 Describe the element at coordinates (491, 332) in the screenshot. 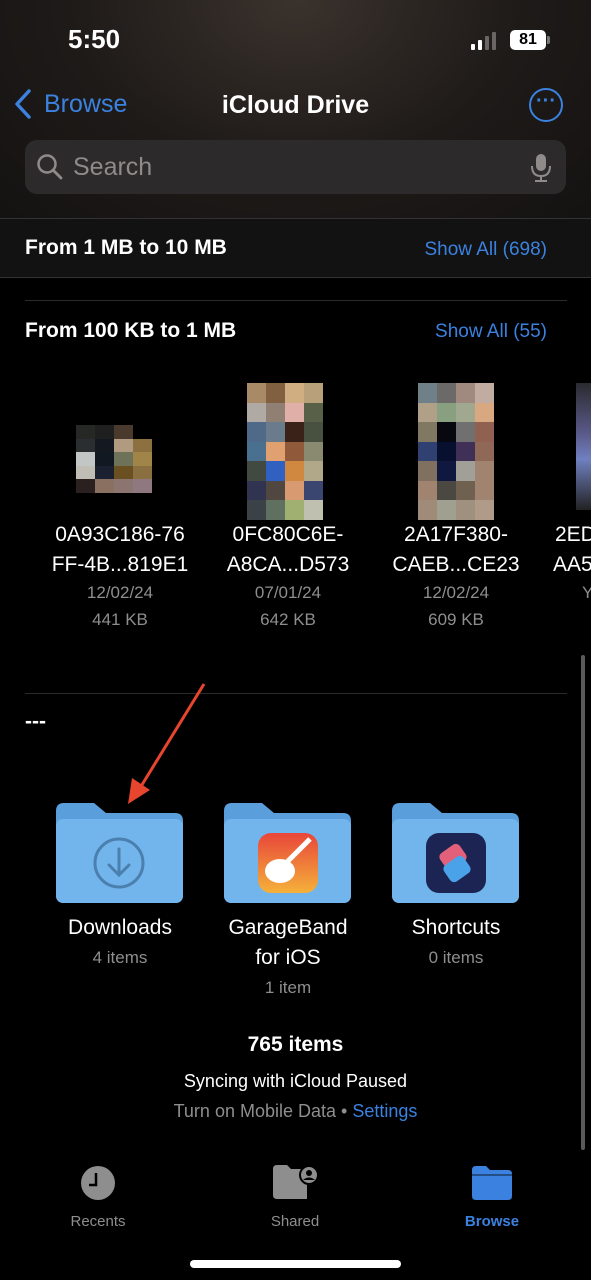

I see `show-all-button: Show All (55)` at that location.